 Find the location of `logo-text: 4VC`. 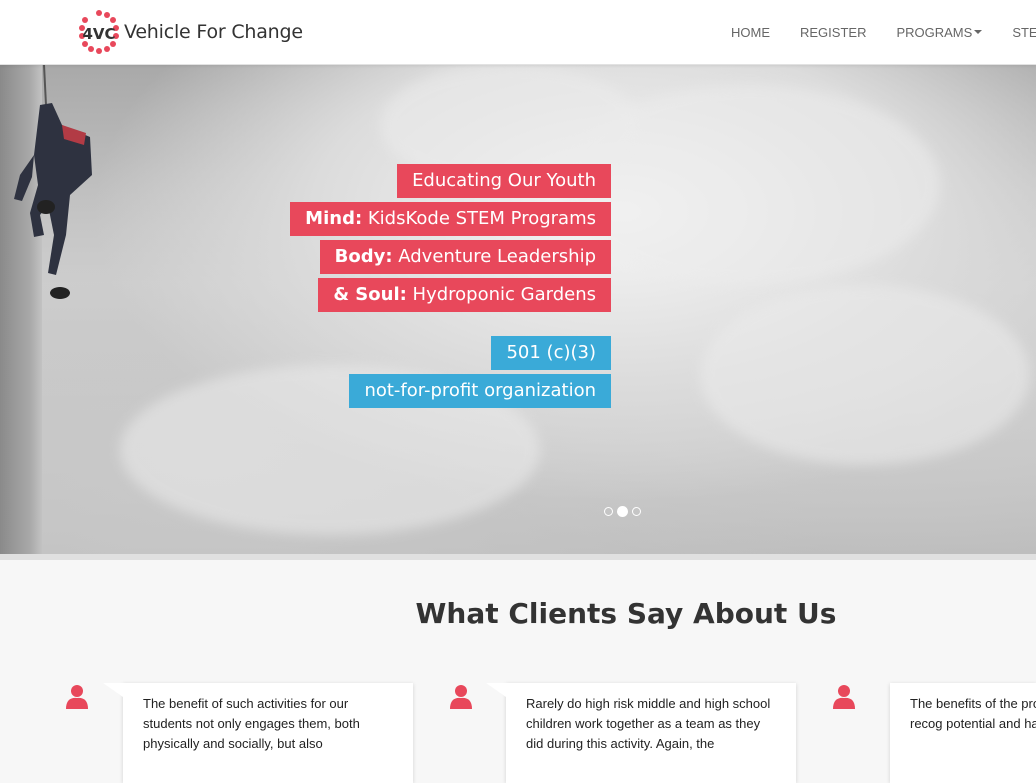

logo-text: 4VC is located at coordinates (98, 34).